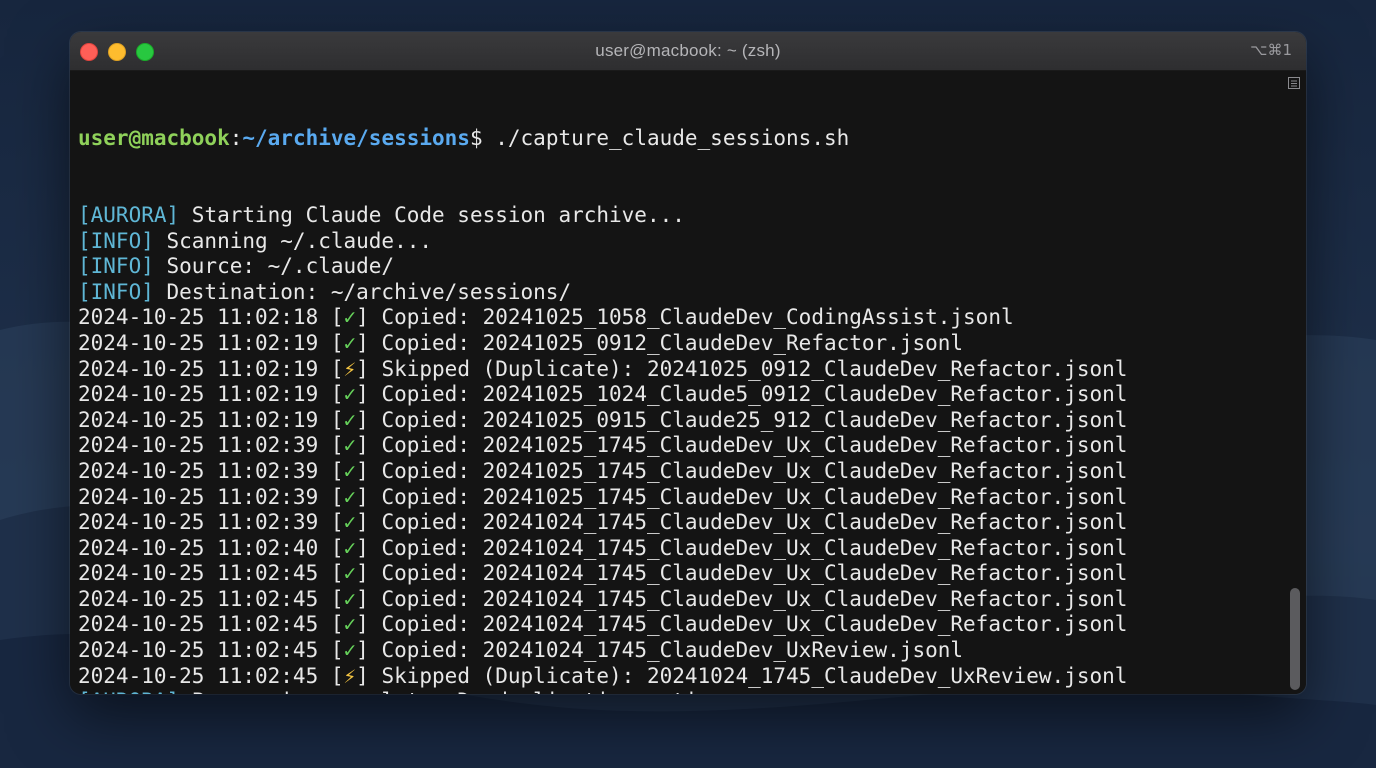 This screenshot has width=1376, height=768. Describe the element at coordinates (476, 138) in the screenshot. I see `prompt-dollar: $` at that location.